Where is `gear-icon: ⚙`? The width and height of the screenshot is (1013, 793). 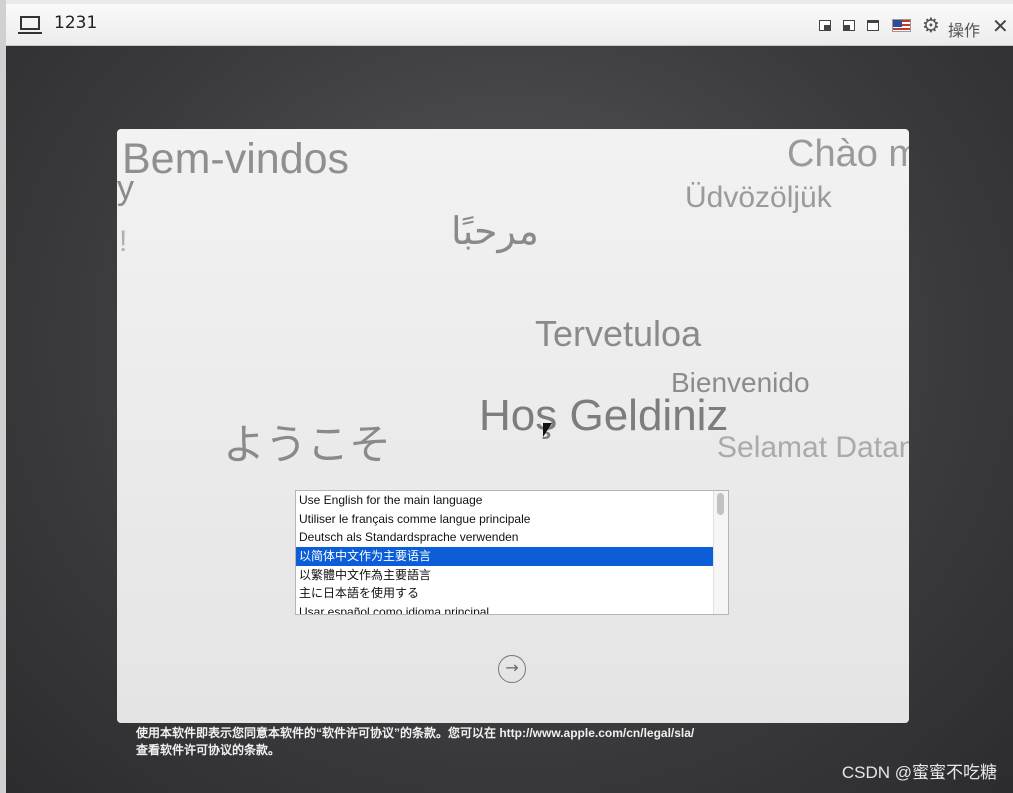 gear-icon: ⚙ is located at coordinates (931, 25).